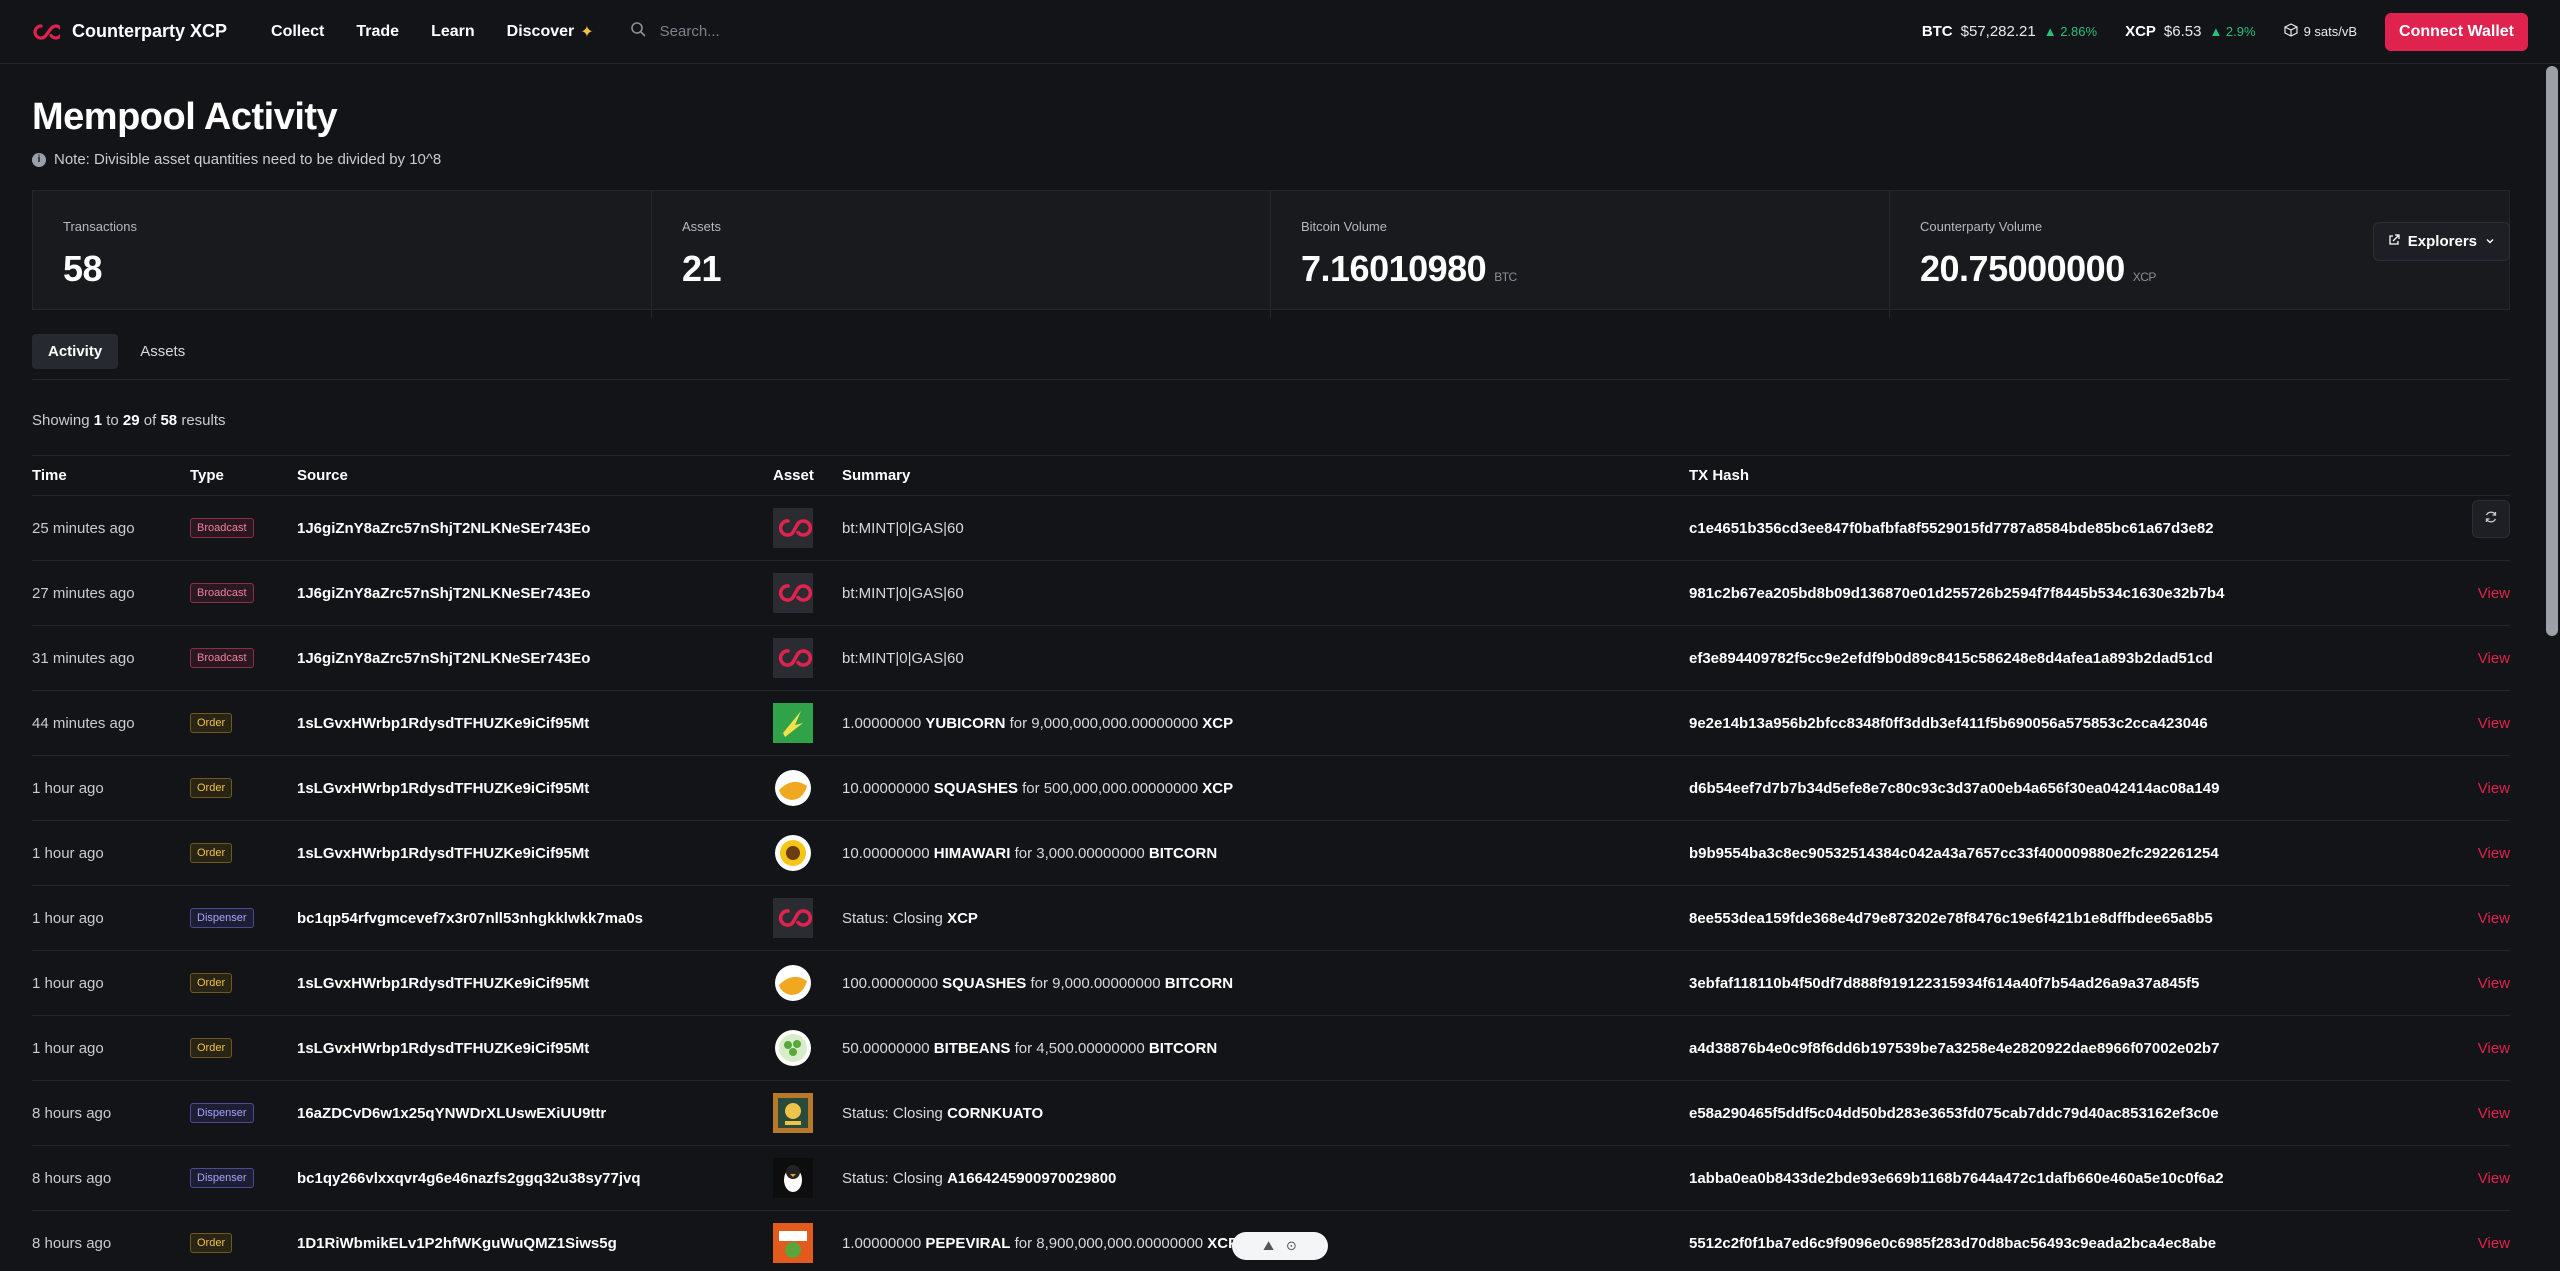 Image resolution: width=2560 pixels, height=1271 pixels. What do you see at coordinates (2232, 31) in the screenshot?
I see `ticker-change: ▲ 2.9%` at bounding box center [2232, 31].